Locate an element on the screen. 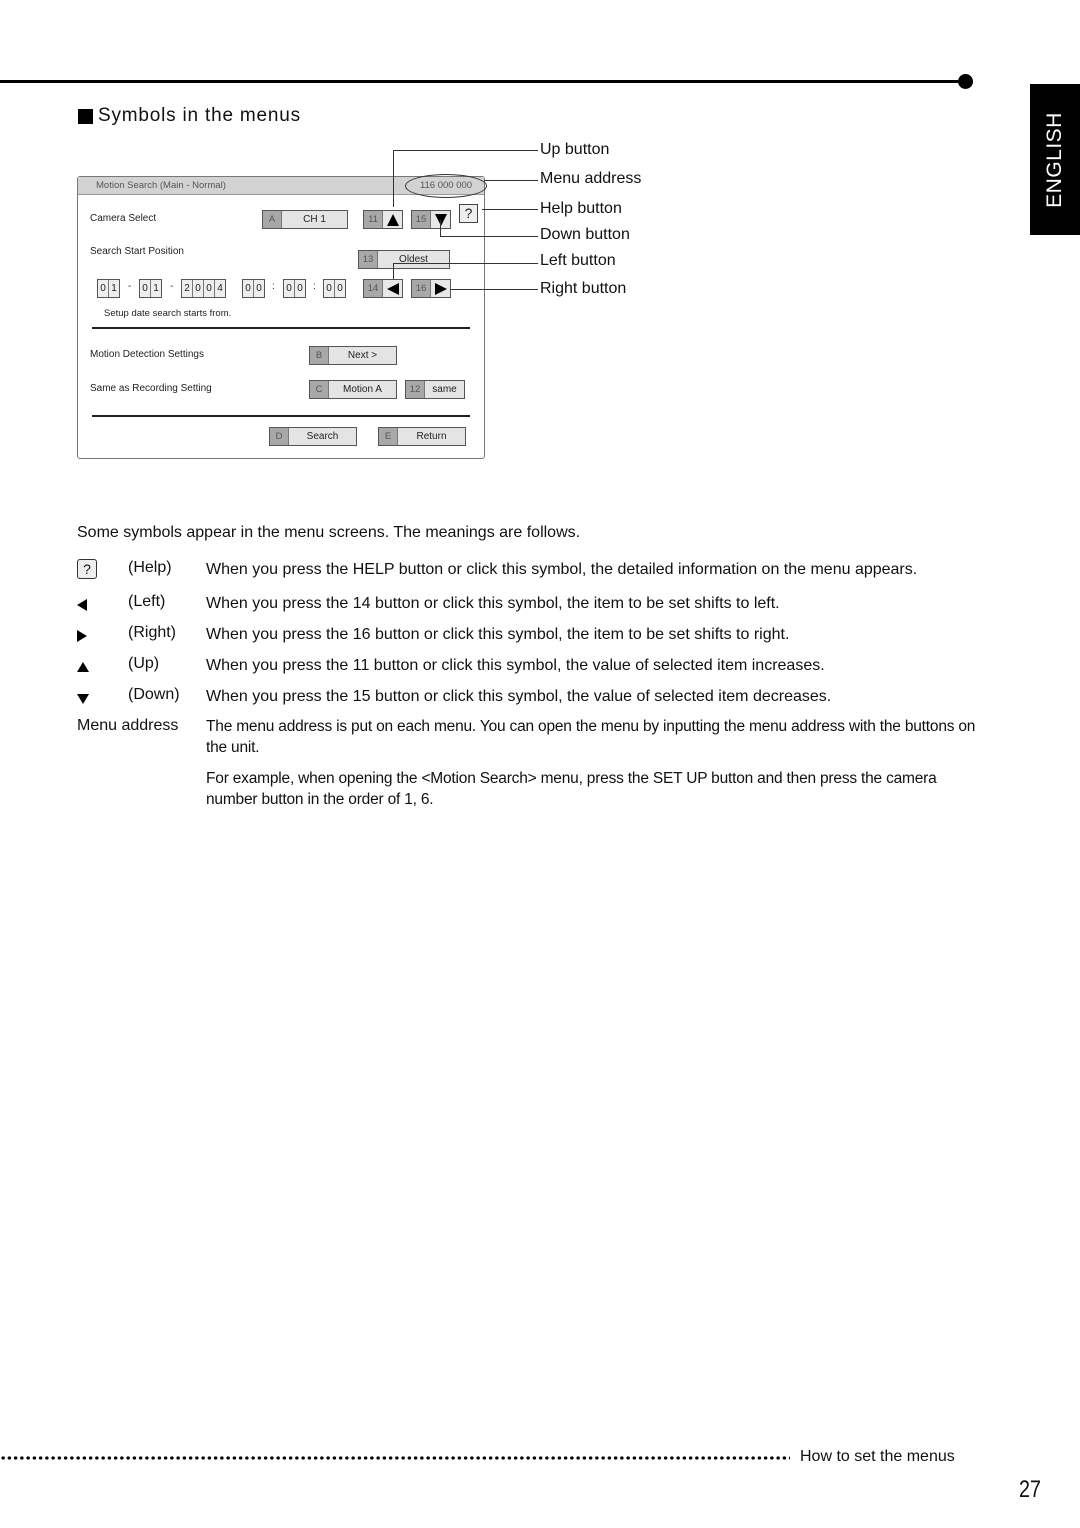  year-field: 2004 is located at coordinates (203, 288).